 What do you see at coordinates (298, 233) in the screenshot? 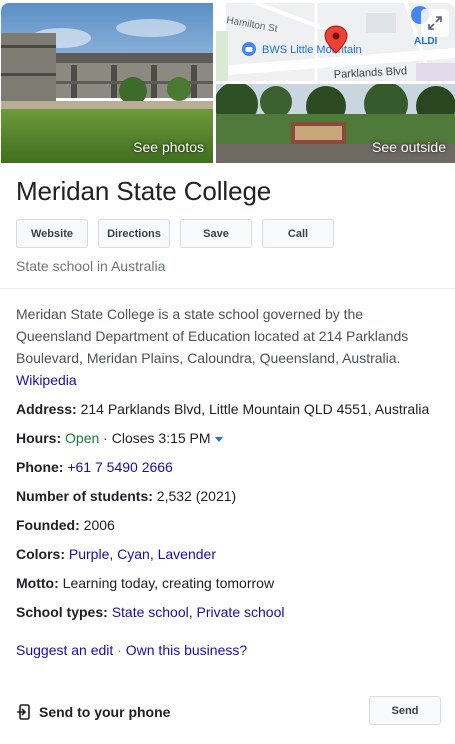
I see `call-button: Call` at bounding box center [298, 233].